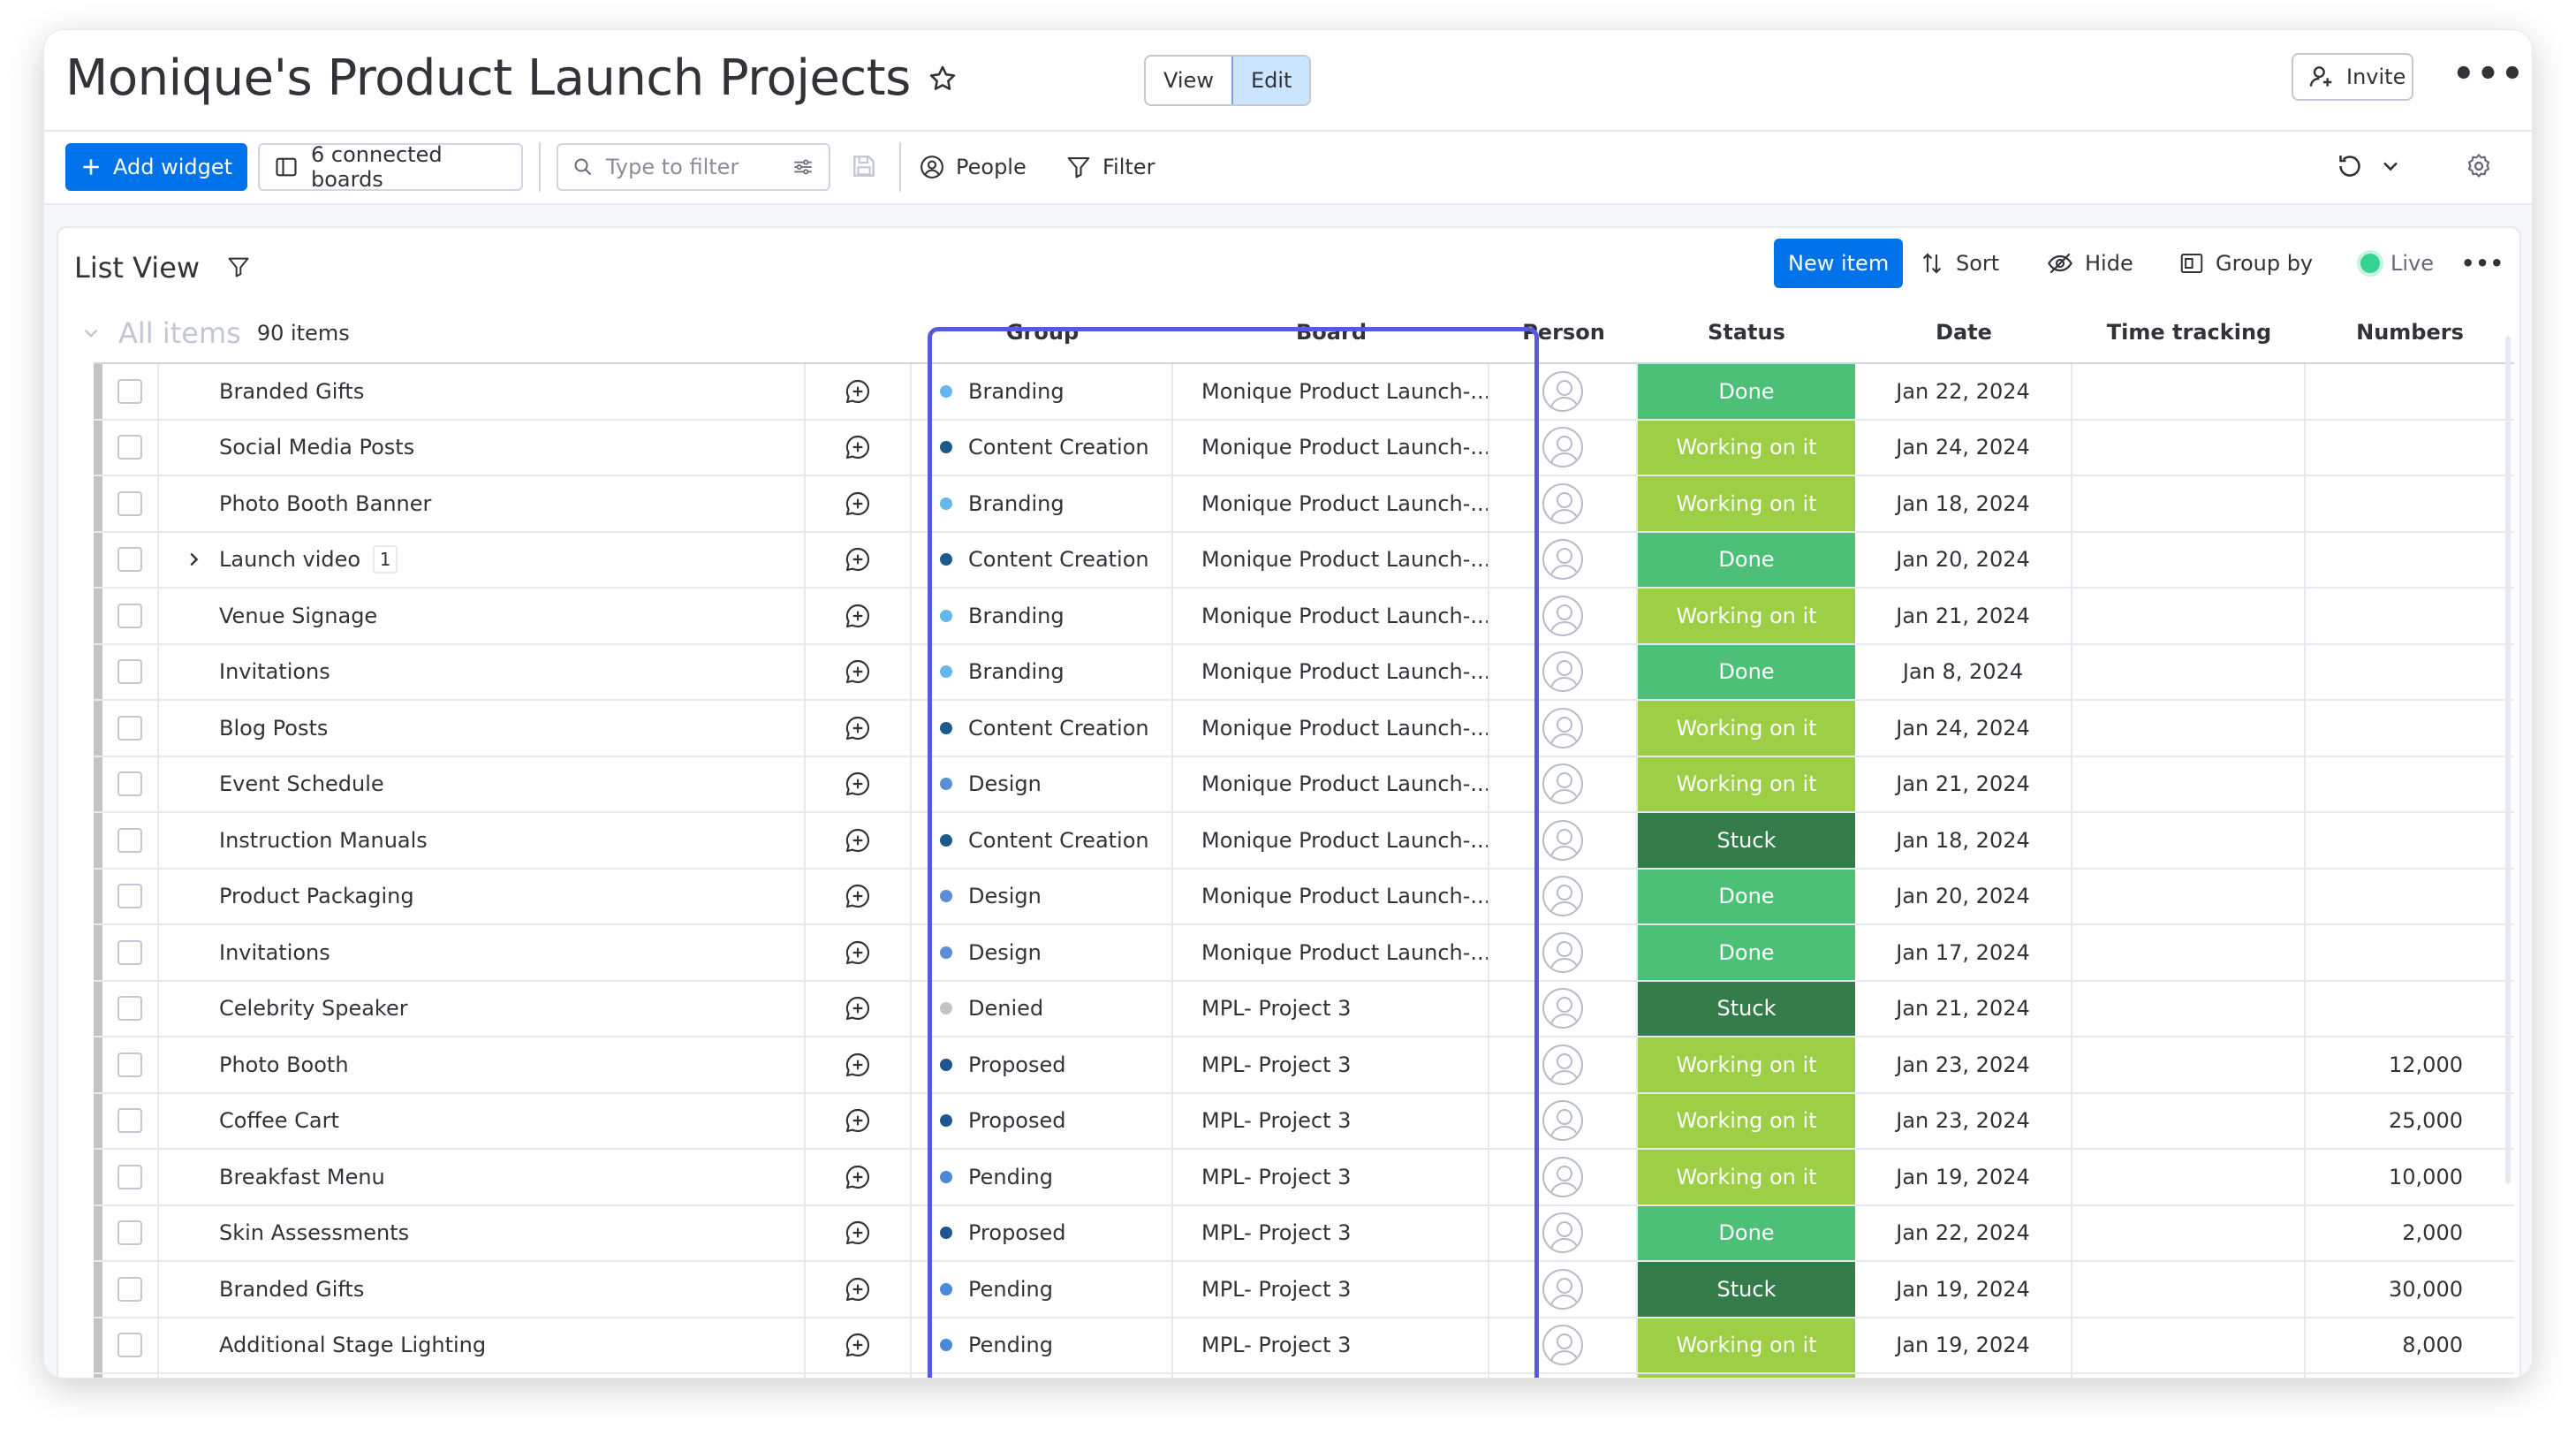  I want to click on star-icon, so click(943, 79).